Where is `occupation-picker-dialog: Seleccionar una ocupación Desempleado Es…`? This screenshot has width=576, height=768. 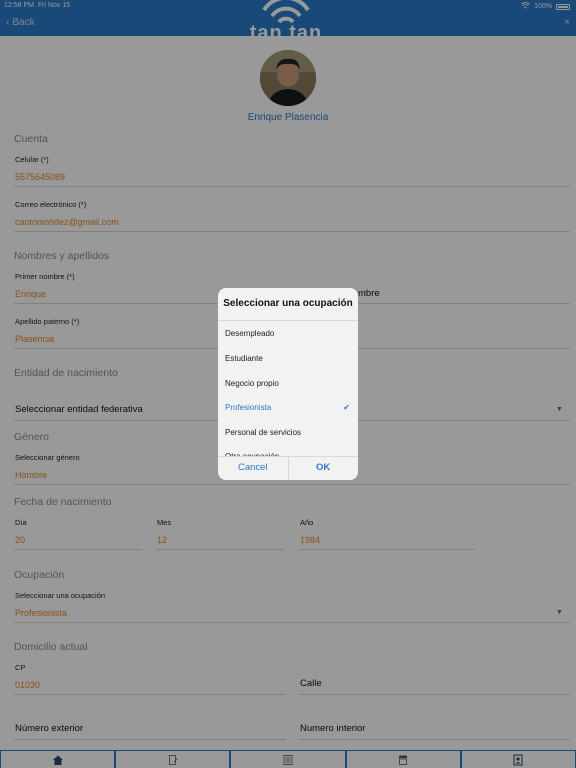 occupation-picker-dialog: Seleccionar una ocupación Desempleado Es… is located at coordinates (288, 384).